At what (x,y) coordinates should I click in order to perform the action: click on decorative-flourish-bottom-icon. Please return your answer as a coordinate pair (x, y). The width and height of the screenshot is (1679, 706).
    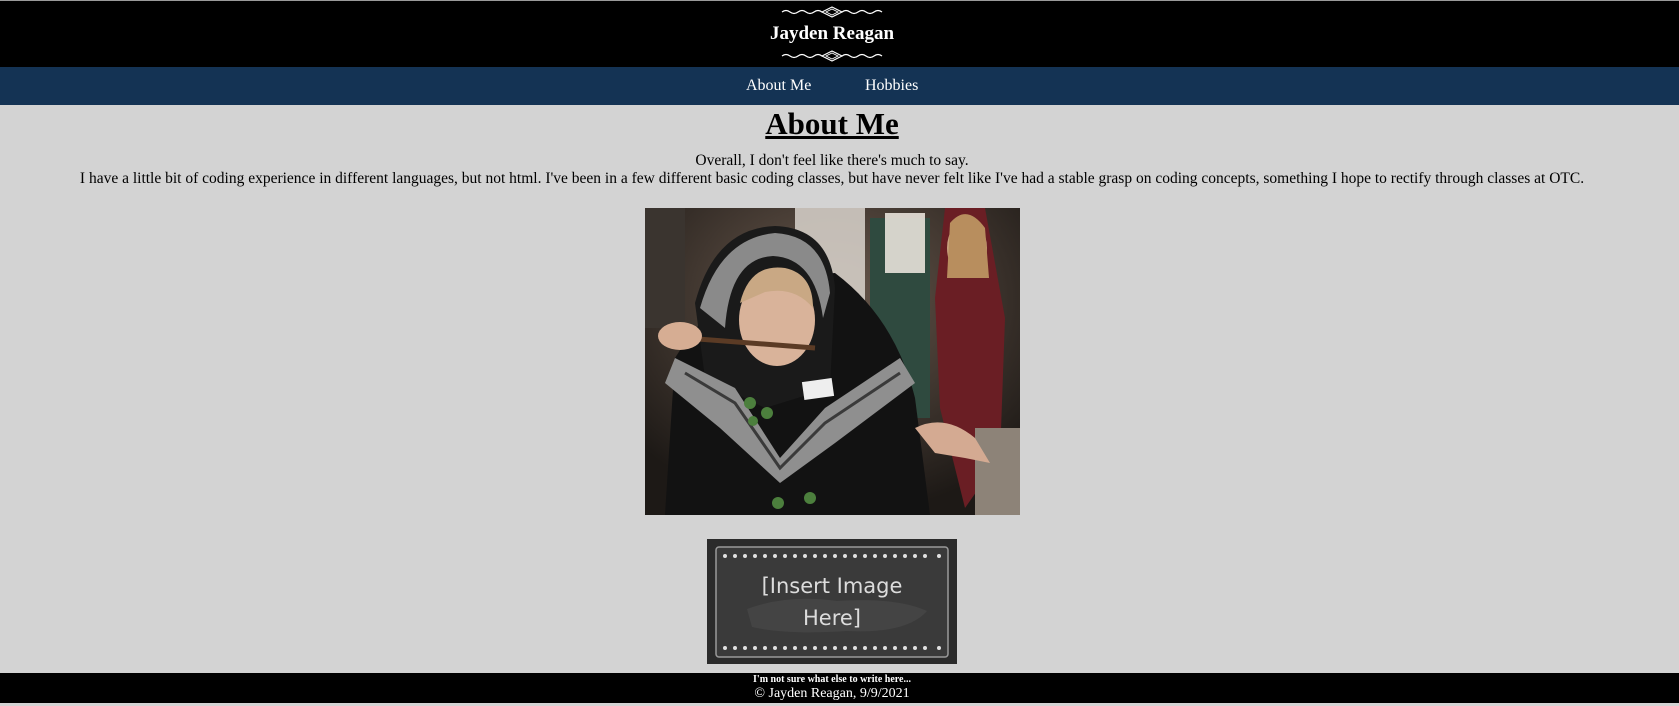
    Looking at the image, I should click on (832, 56).